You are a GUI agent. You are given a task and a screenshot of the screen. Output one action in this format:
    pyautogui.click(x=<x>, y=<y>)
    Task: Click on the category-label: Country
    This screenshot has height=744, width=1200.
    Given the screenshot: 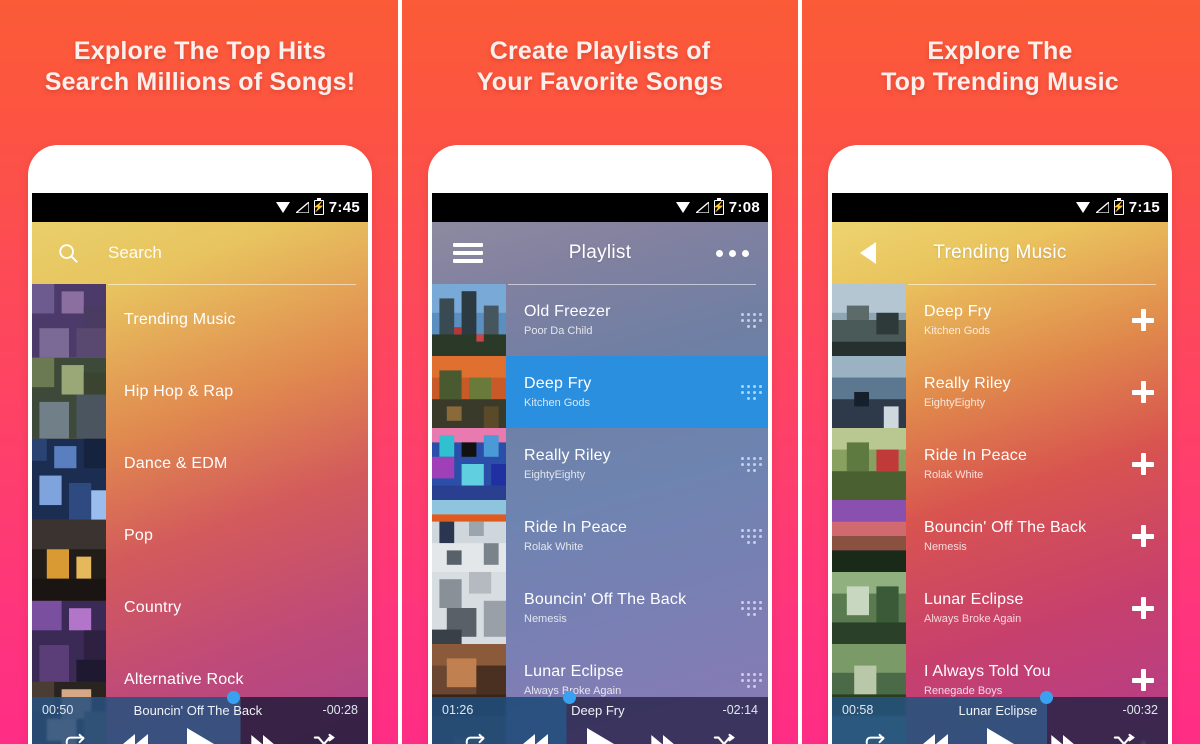 What is the action you would take?
    pyautogui.click(x=153, y=607)
    